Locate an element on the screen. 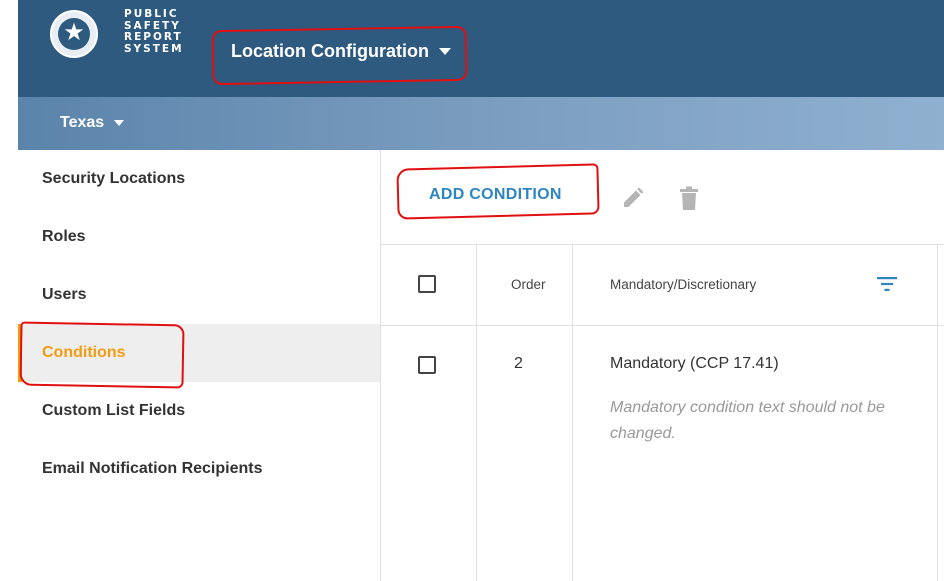 The width and height of the screenshot is (944, 581). select-all-checkbox is located at coordinates (427, 284).